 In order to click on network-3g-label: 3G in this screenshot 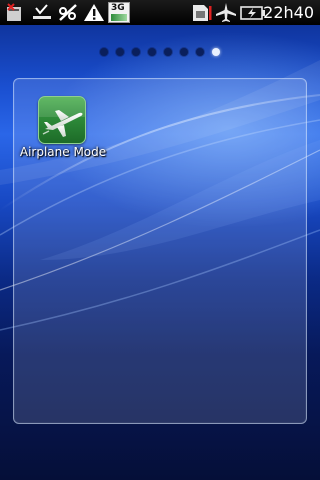, I will do `click(118, 8)`.